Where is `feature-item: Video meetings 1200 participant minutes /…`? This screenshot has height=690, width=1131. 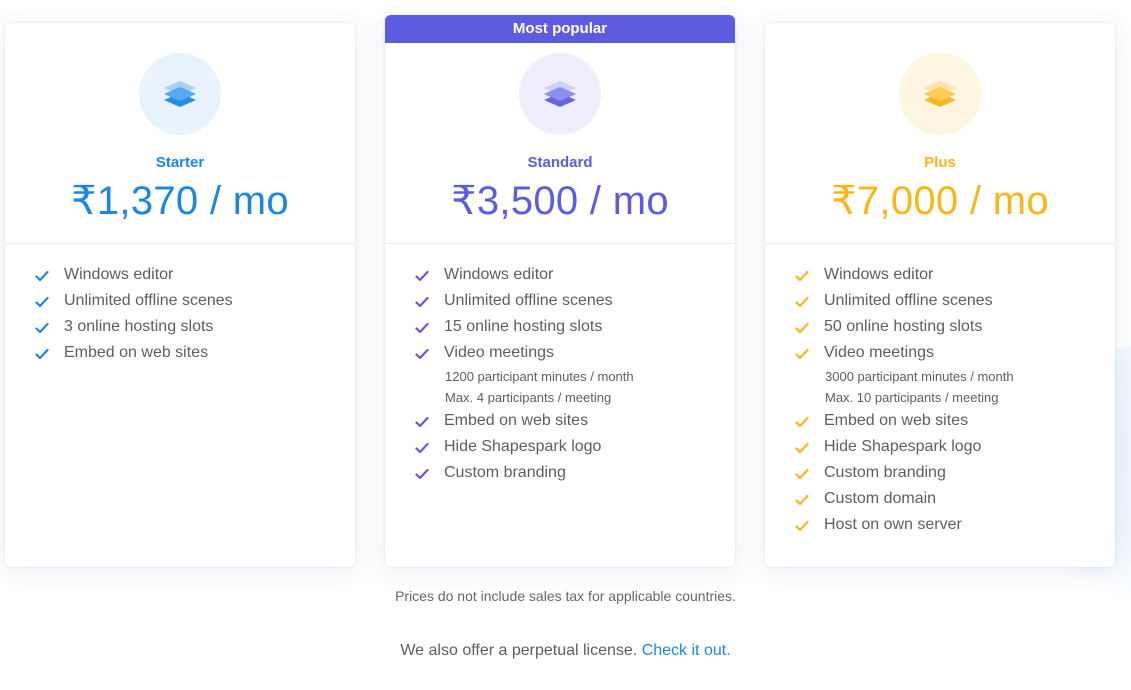
feature-item: Video meetings 1200 participant minutes /… is located at coordinates (575, 374).